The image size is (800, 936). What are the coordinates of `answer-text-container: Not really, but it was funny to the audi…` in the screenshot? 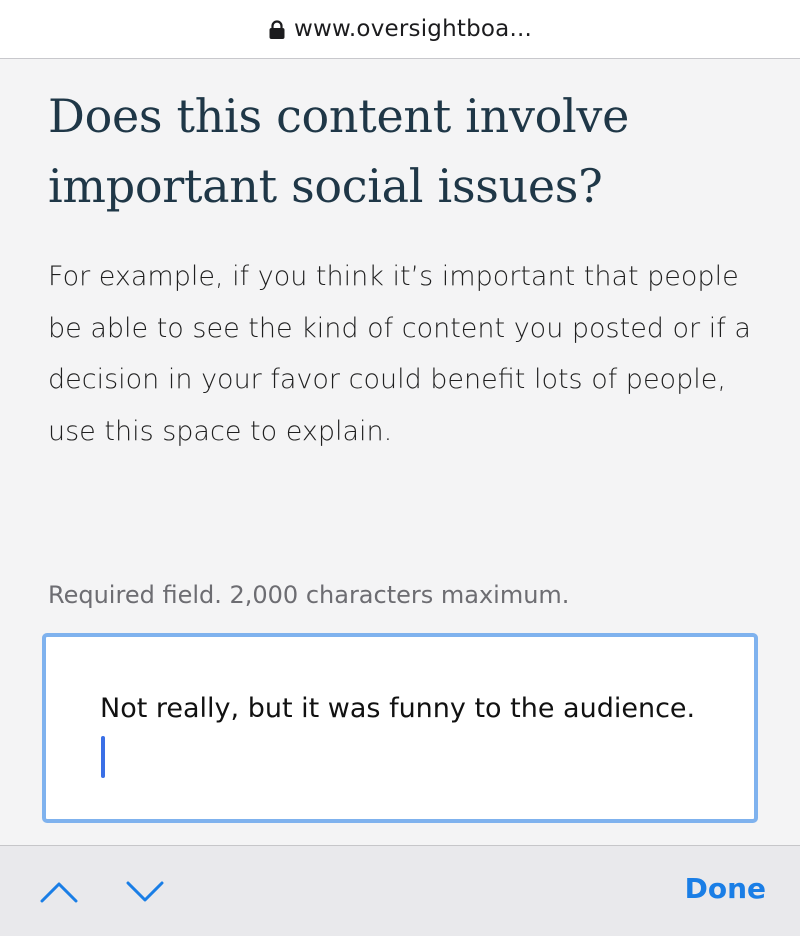 It's located at (400, 734).